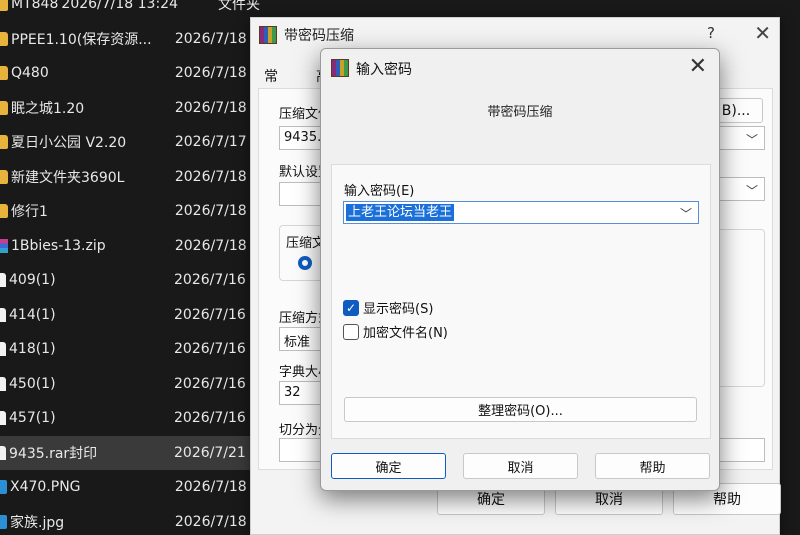 This screenshot has height=535, width=800. What do you see at coordinates (520, 68) in the screenshot?
I see `password-dialog-titlebar: 输入密码 ✕` at bounding box center [520, 68].